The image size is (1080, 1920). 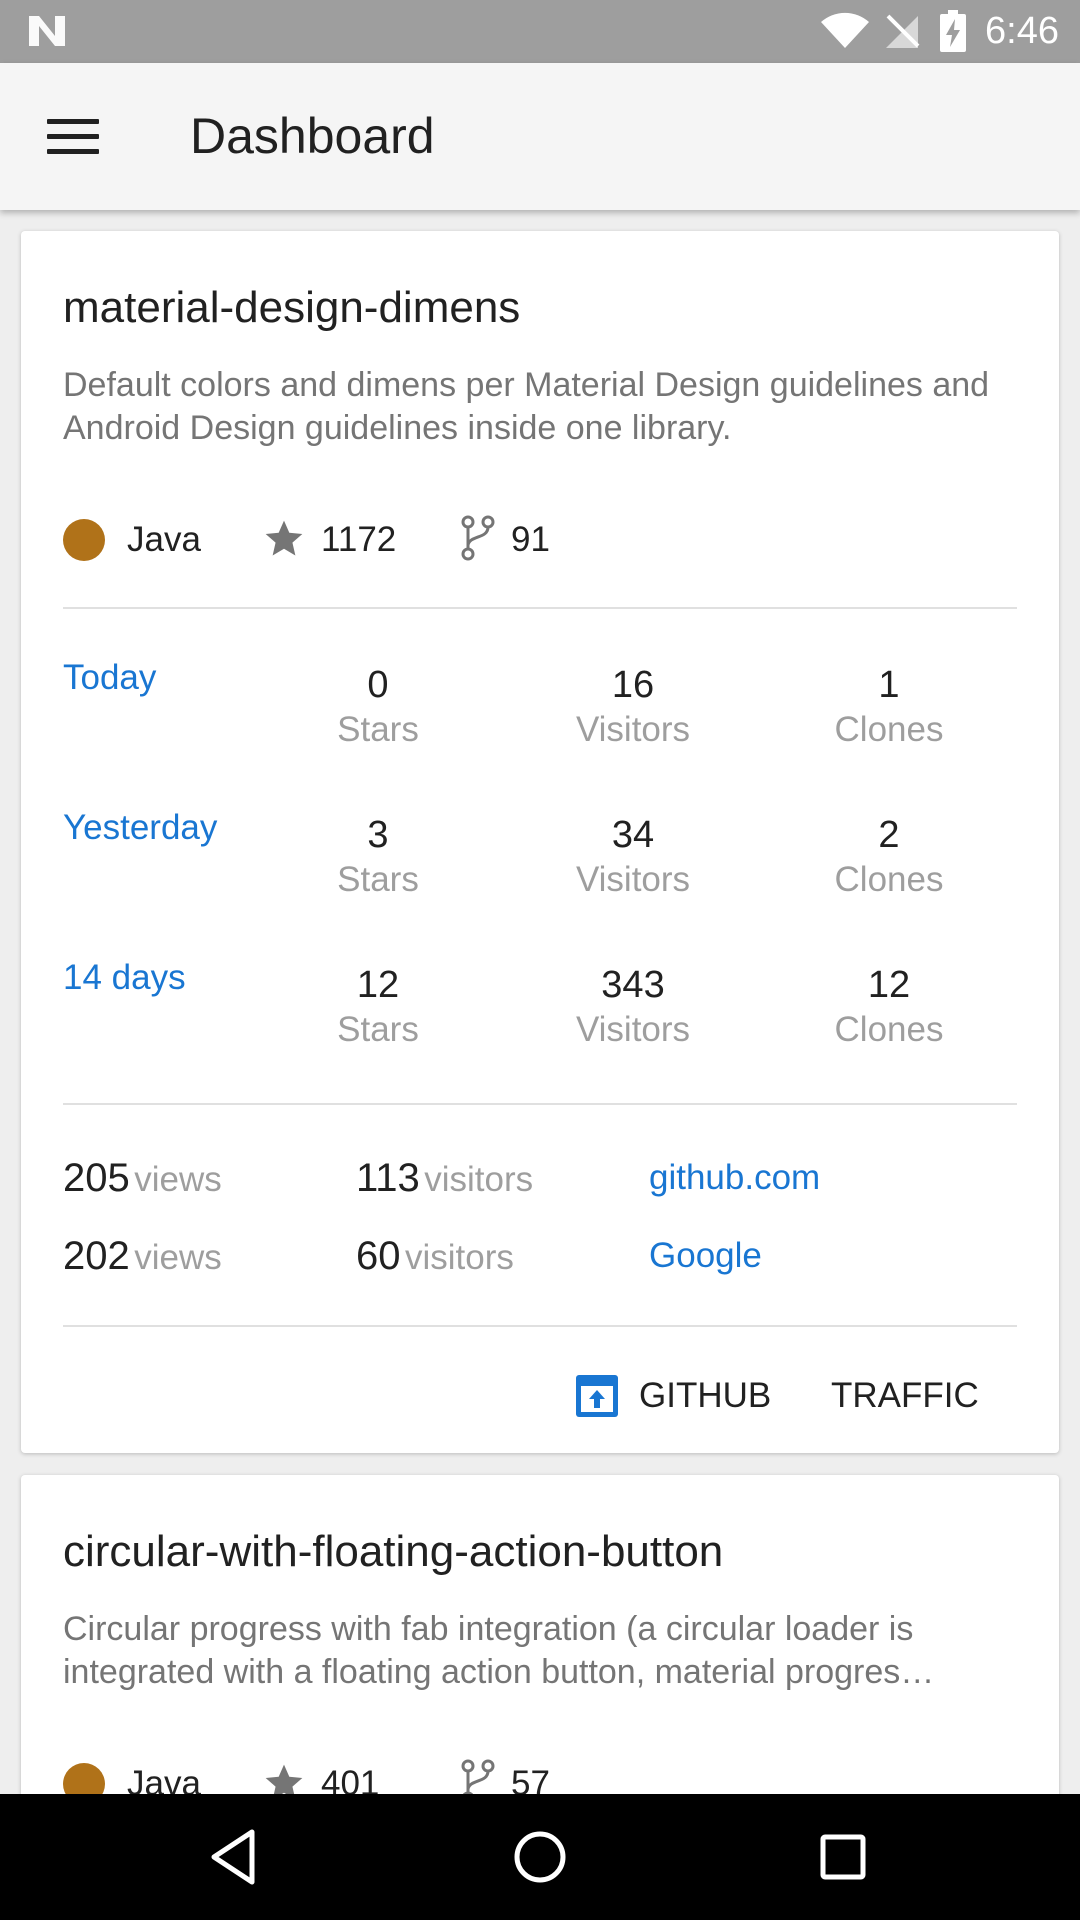 I want to click on navigation-bar, so click(x=540, y=1857).